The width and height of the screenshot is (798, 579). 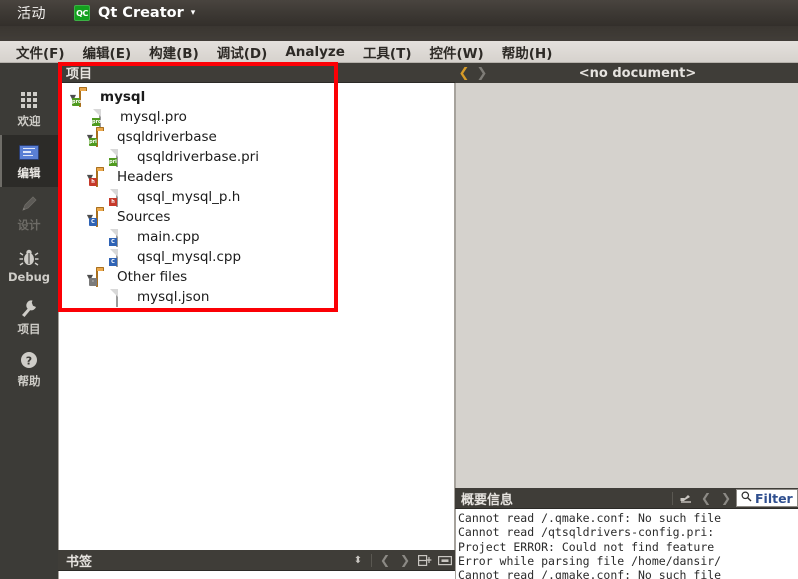 I want to click on tree-item-label: qsqldriverbase, so click(x=167, y=137).